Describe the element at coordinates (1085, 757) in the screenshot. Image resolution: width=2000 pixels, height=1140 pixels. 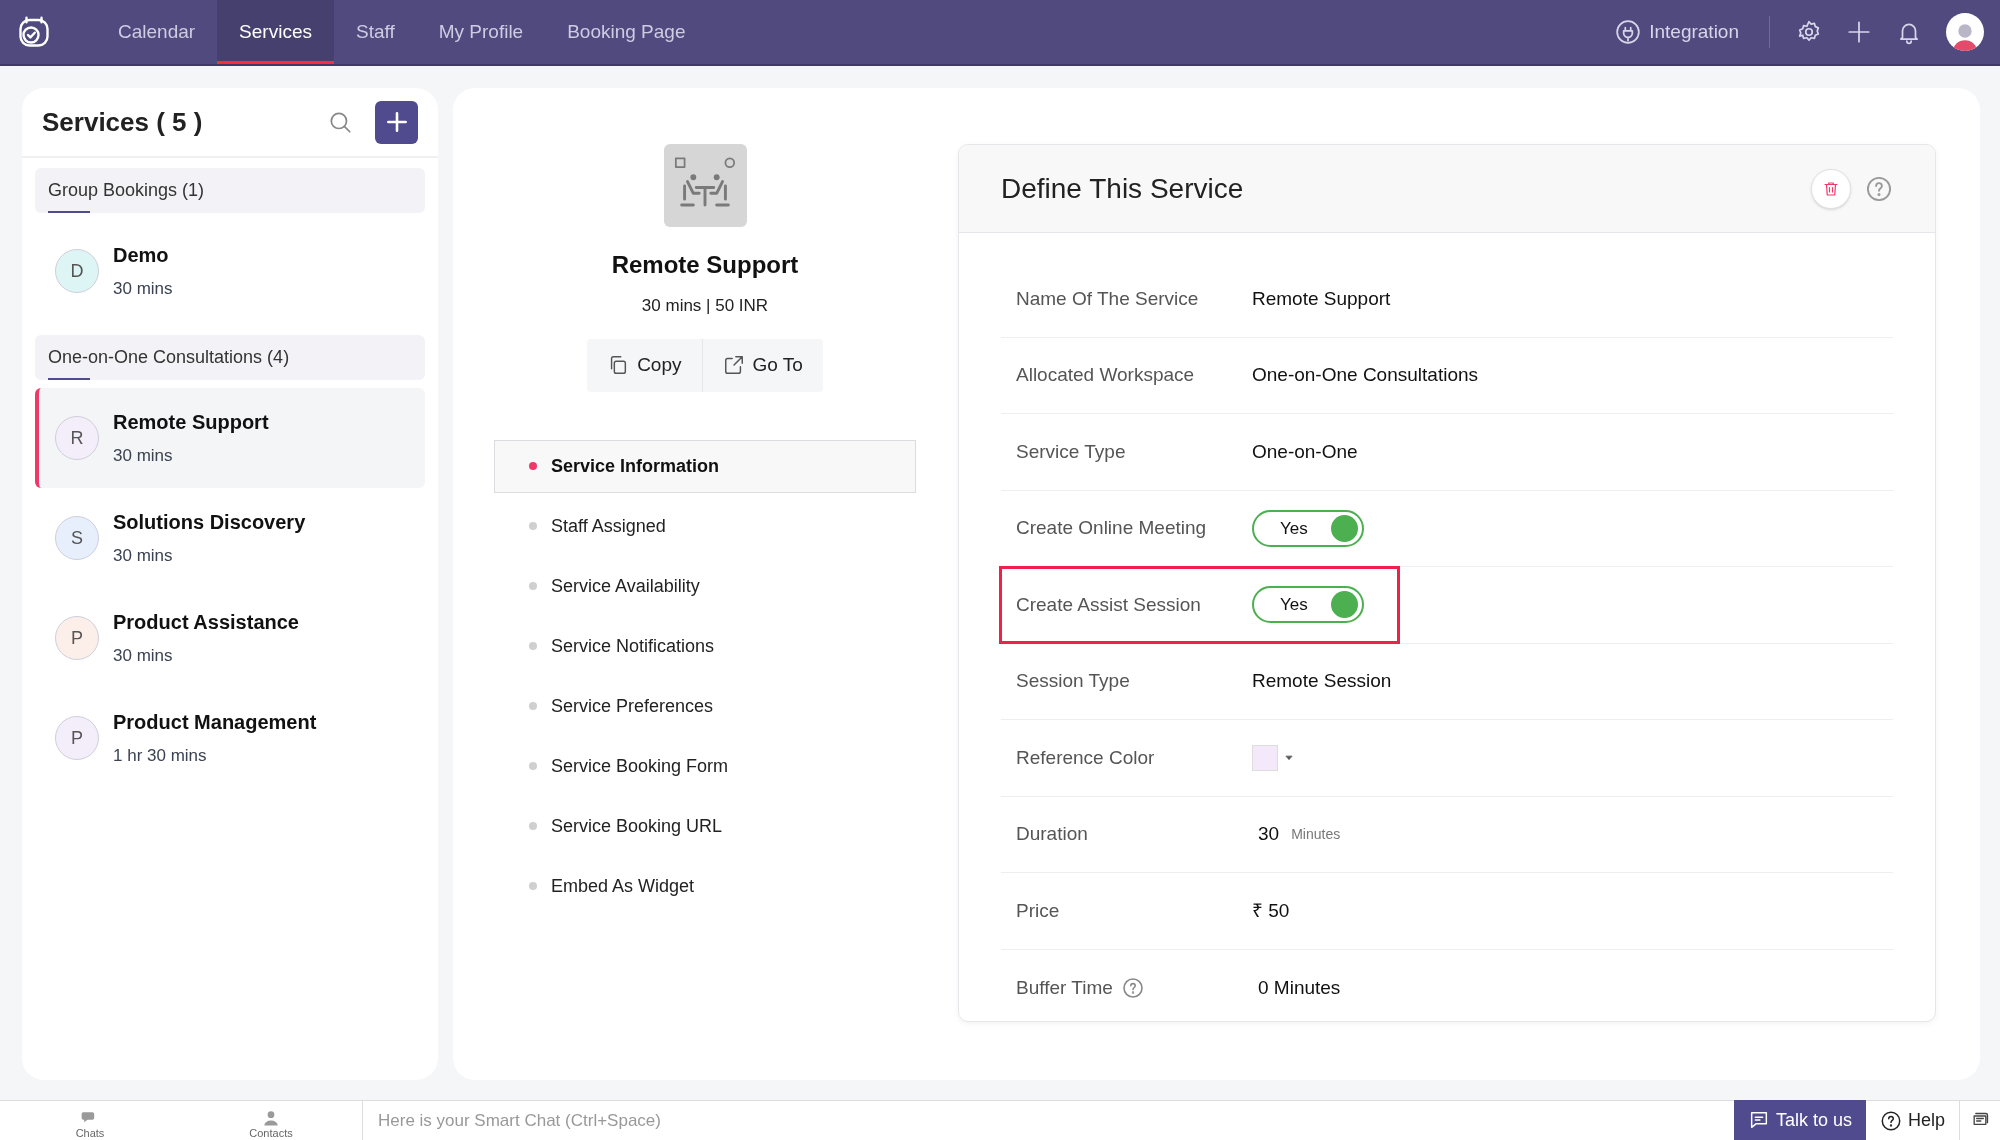
I see `field-label: Reference Color` at that location.